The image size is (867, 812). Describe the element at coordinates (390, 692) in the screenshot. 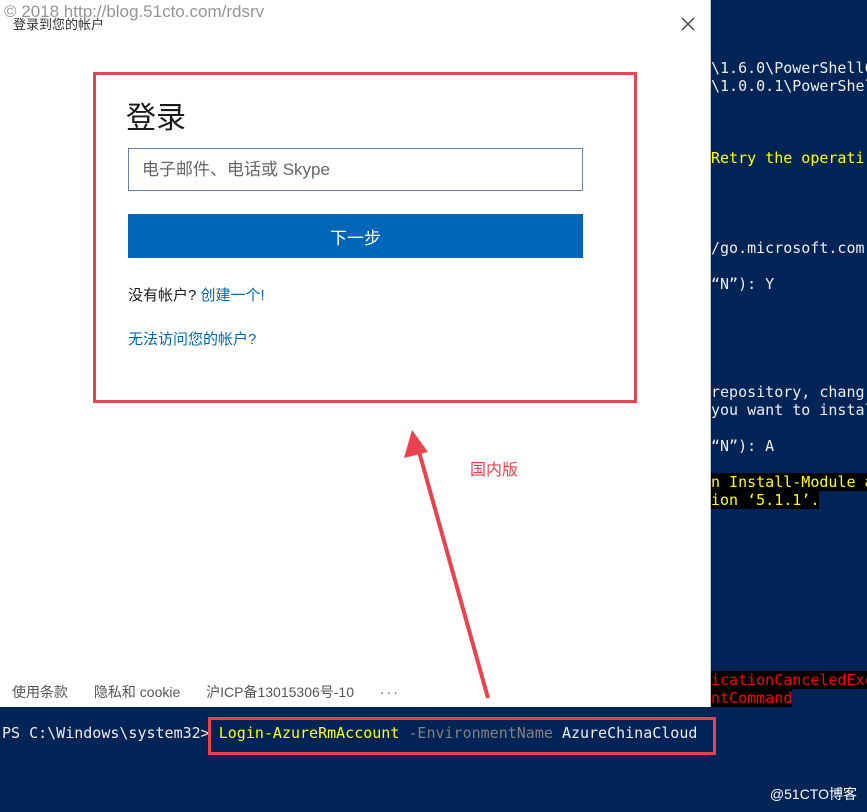

I see `more-options-icon: ···` at that location.